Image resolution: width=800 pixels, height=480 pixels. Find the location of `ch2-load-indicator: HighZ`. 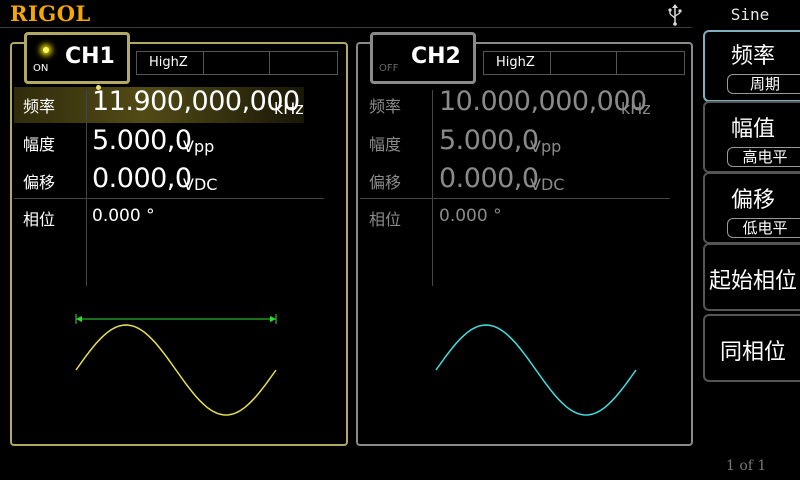

ch2-load-indicator: HighZ is located at coordinates (584, 63).